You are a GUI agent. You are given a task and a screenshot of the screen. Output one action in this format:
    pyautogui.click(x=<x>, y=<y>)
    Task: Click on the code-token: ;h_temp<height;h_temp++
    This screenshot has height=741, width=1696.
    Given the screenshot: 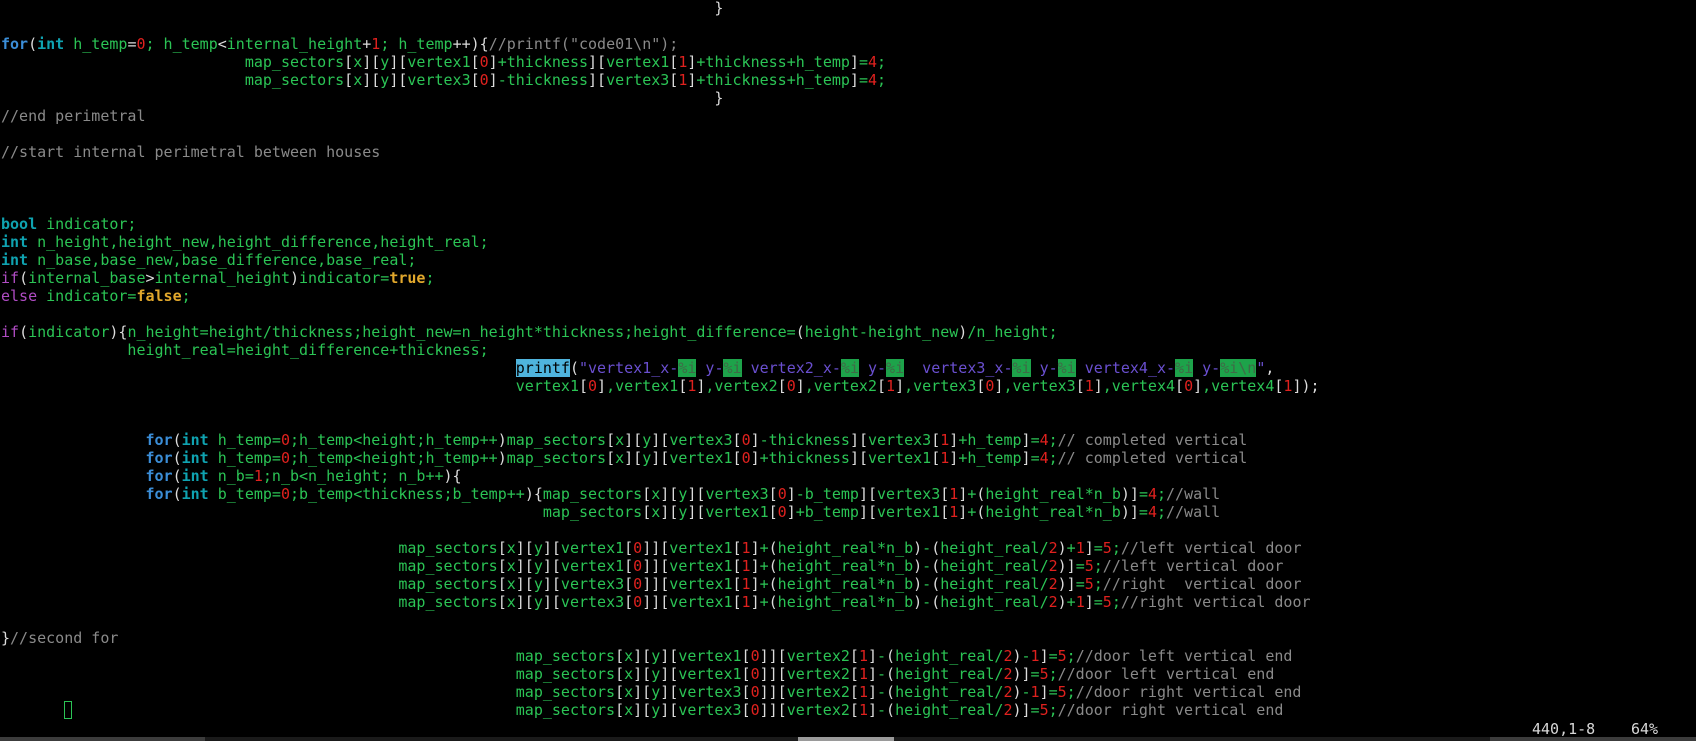 What is the action you would take?
    pyautogui.click(x=394, y=458)
    